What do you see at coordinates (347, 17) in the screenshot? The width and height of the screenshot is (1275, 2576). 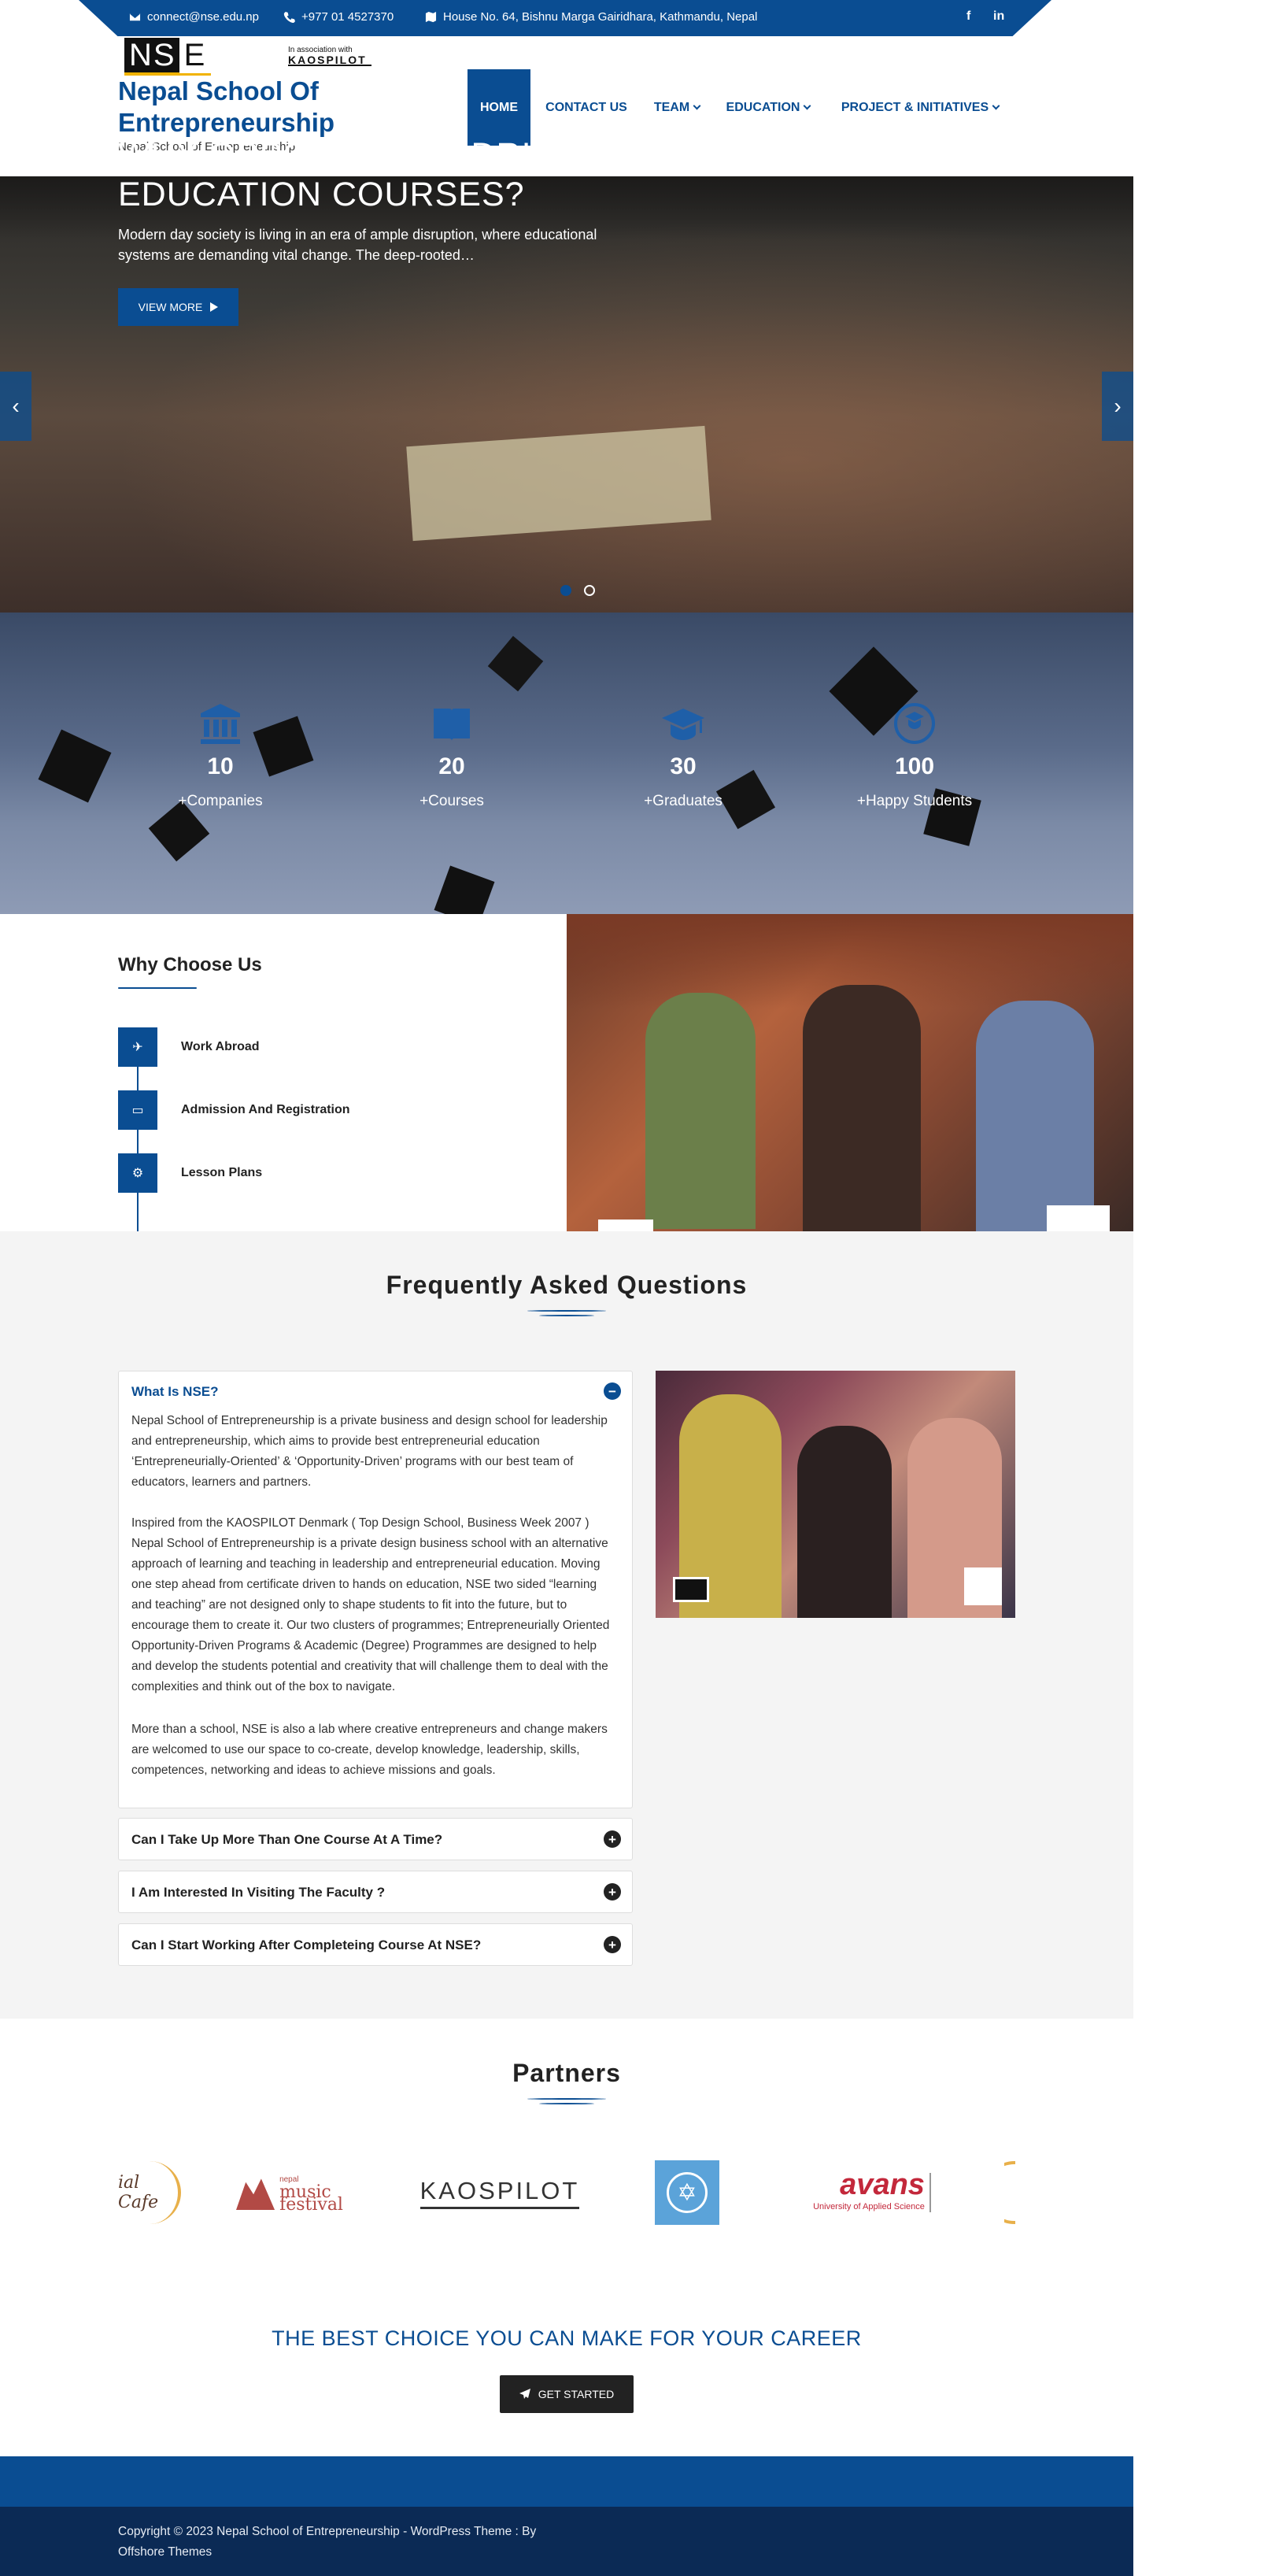 I see `contact-phone-text: +977 01 4527370` at bounding box center [347, 17].